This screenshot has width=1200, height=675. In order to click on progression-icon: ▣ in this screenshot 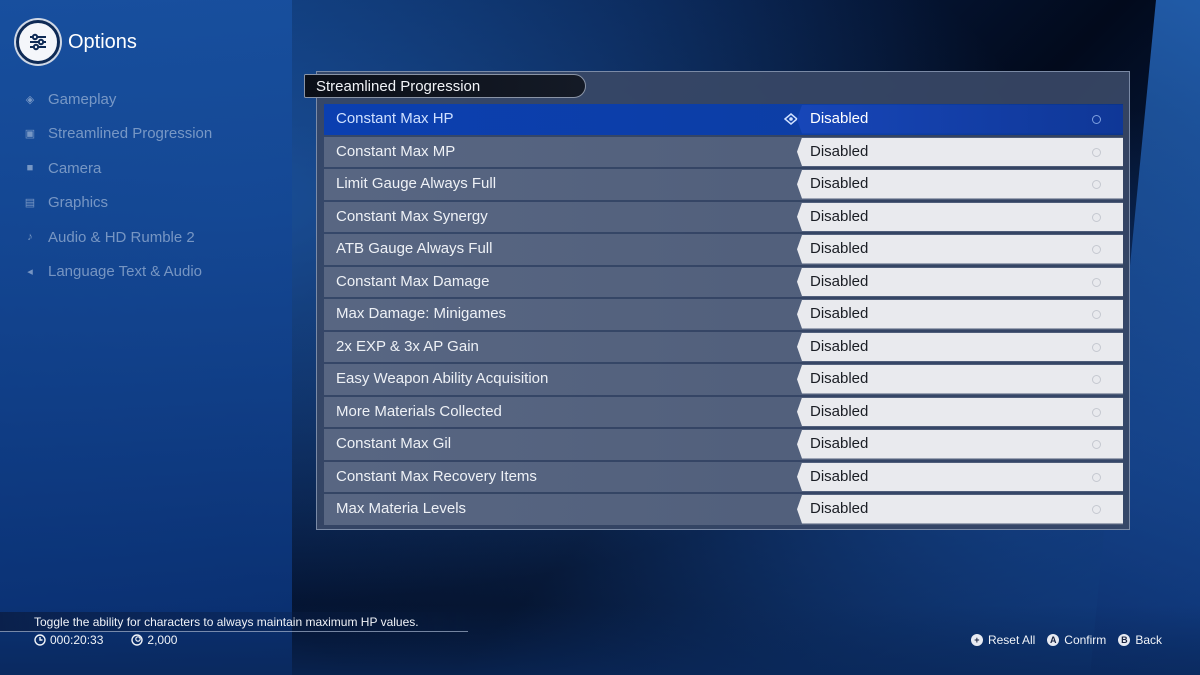, I will do `click(30, 134)`.